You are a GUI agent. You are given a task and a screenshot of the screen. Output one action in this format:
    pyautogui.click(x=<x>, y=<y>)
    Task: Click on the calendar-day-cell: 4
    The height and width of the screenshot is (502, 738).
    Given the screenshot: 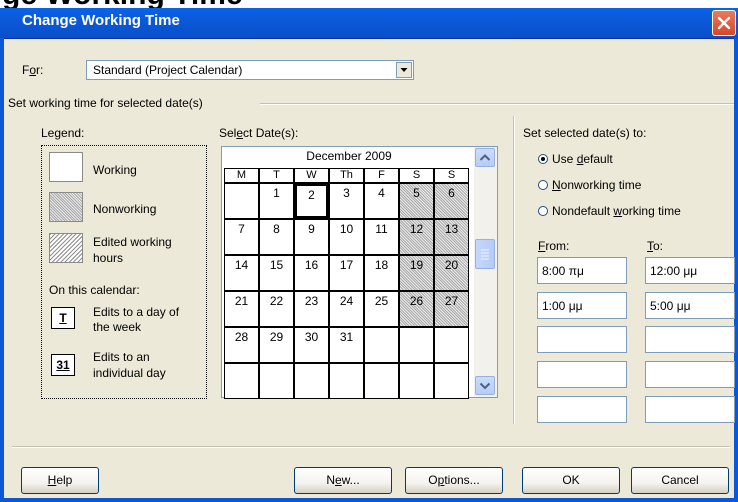 What is the action you would take?
    pyautogui.click(x=381, y=201)
    